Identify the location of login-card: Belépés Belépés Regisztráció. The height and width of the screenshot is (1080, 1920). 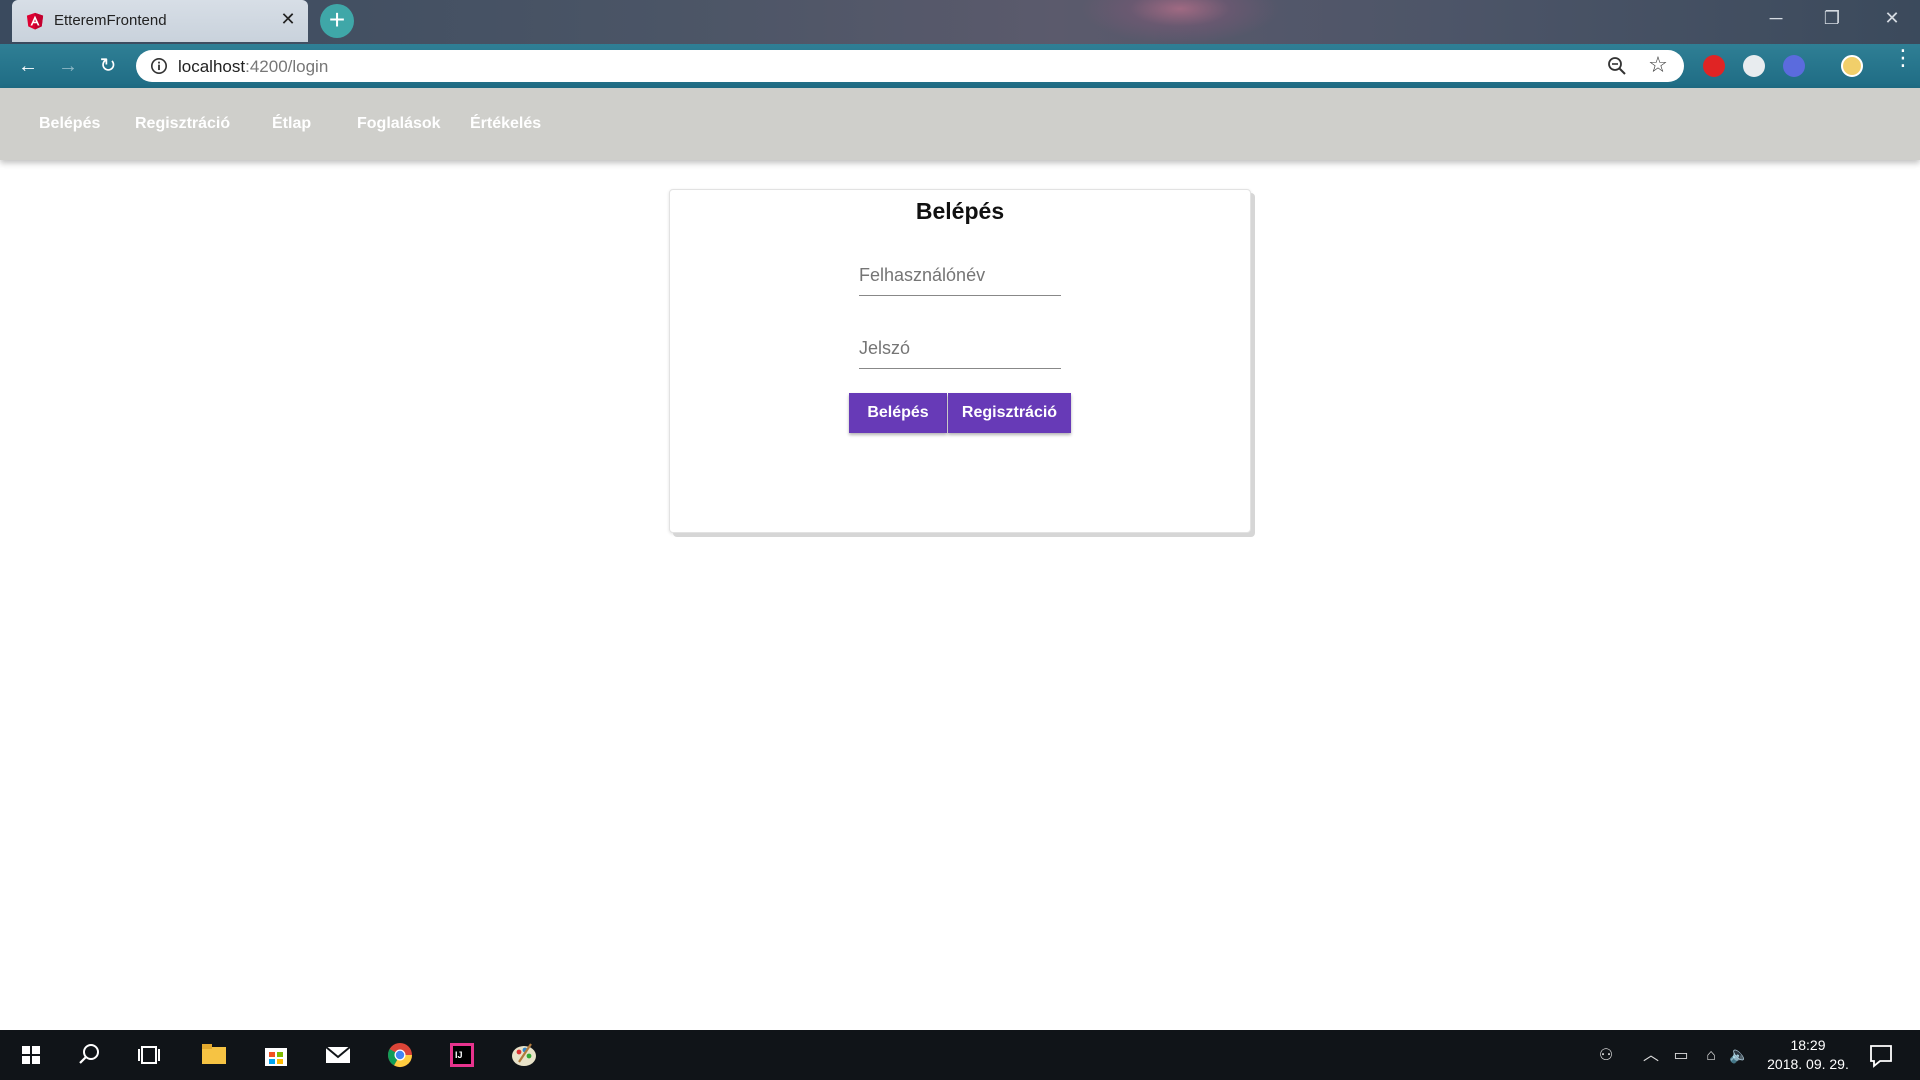
(960, 361).